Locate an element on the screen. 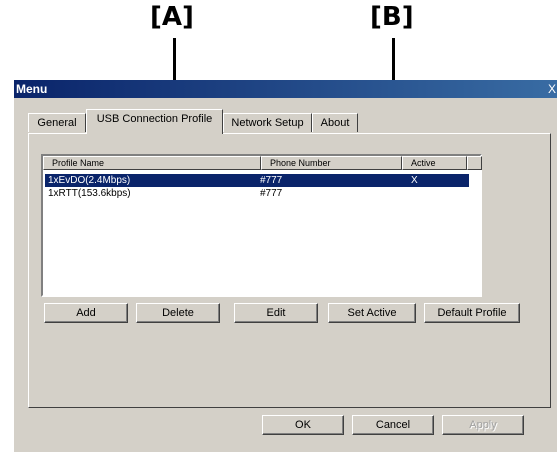 The image size is (557, 452). callout-b: [B] is located at coordinates (392, 17).